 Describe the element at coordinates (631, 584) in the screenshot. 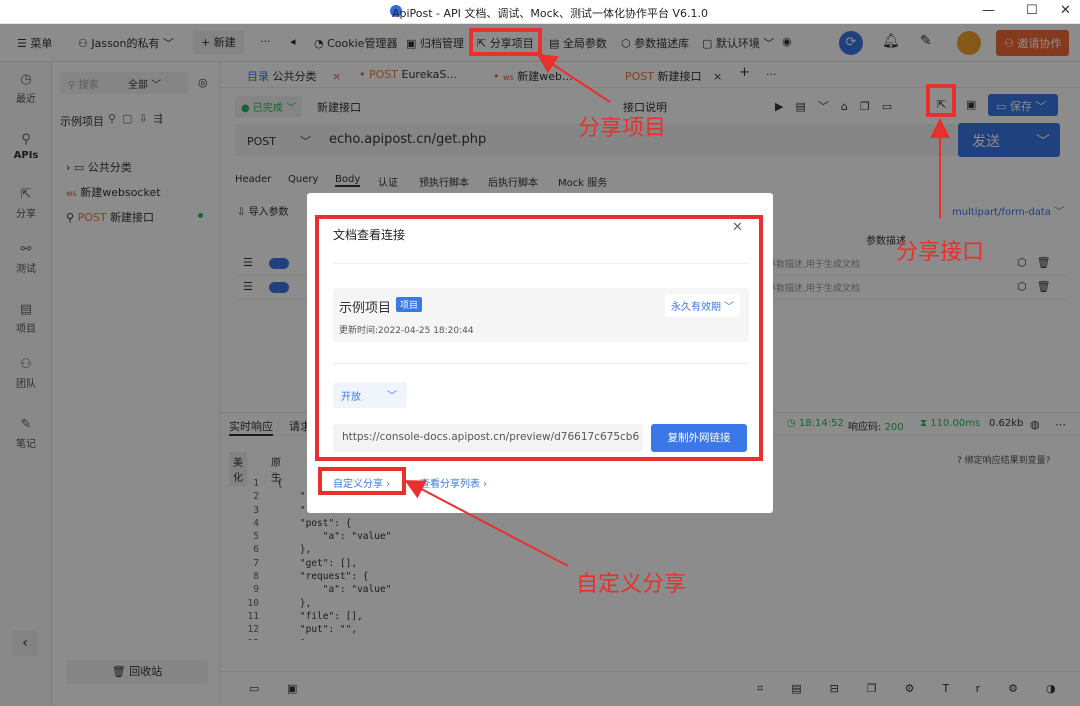

I see `annotation-custom-share: 自定义分享` at that location.